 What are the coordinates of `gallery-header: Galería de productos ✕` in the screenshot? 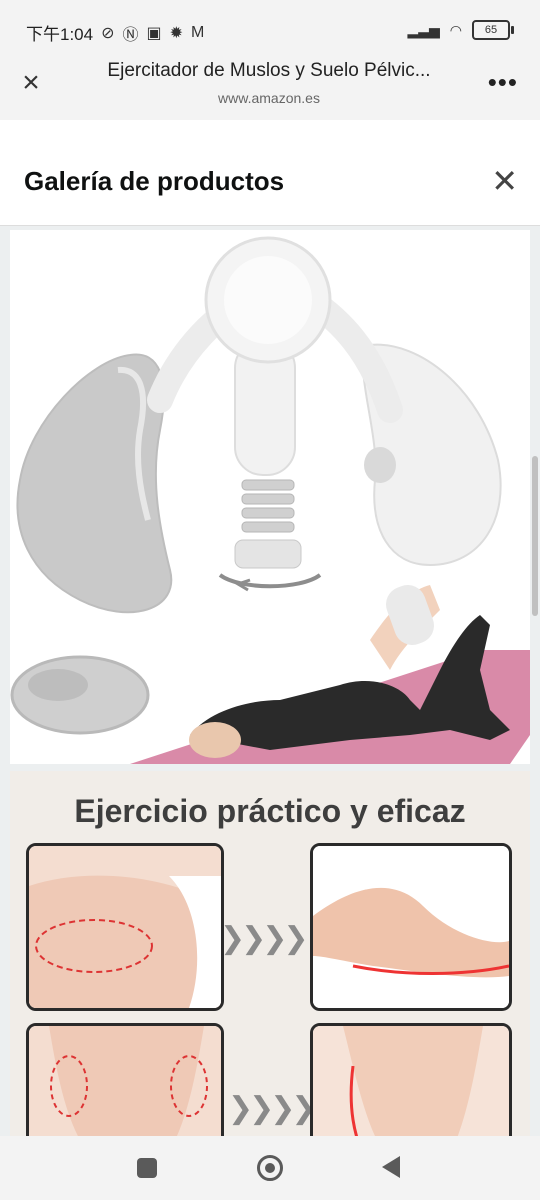 It's located at (270, 173).